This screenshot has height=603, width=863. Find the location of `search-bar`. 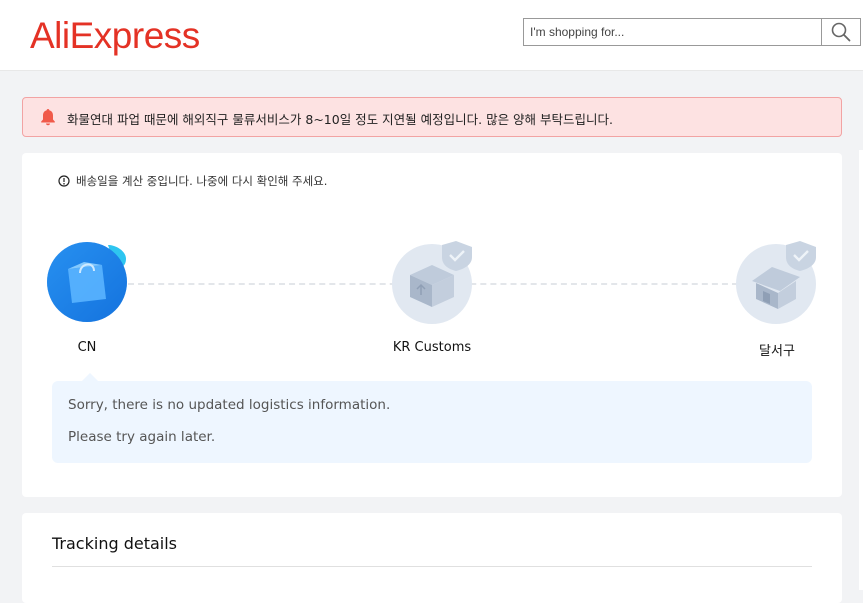

search-bar is located at coordinates (692, 32).